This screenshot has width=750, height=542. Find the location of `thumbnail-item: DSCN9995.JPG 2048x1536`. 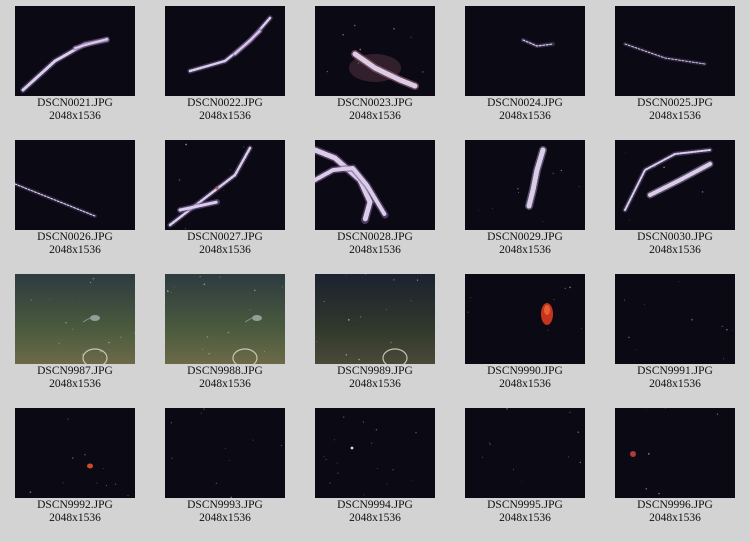

thumbnail-item: DSCN9995.JPG 2048x1536 is located at coordinates (525, 466).